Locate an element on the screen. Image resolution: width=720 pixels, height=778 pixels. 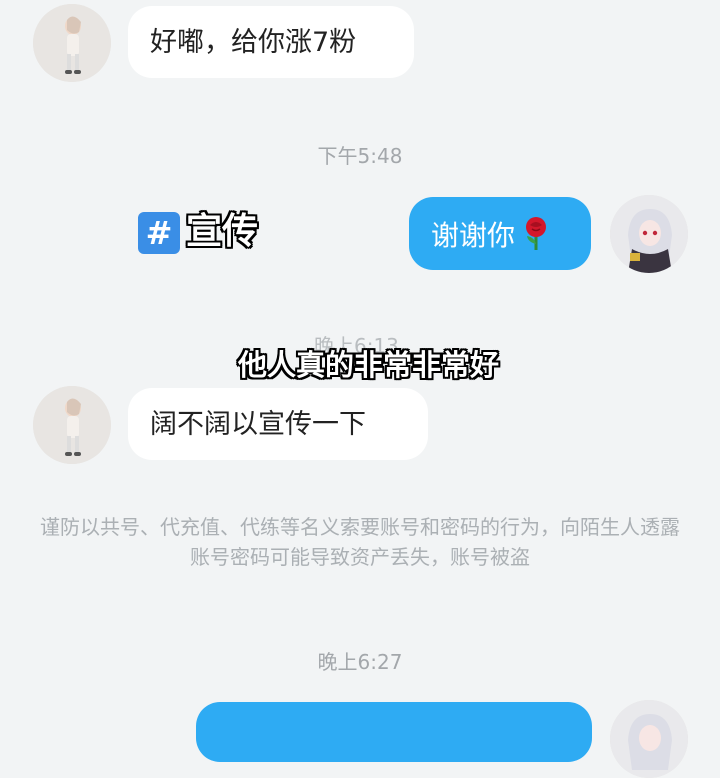
message-text: 谢谢你 is located at coordinates (473, 235).